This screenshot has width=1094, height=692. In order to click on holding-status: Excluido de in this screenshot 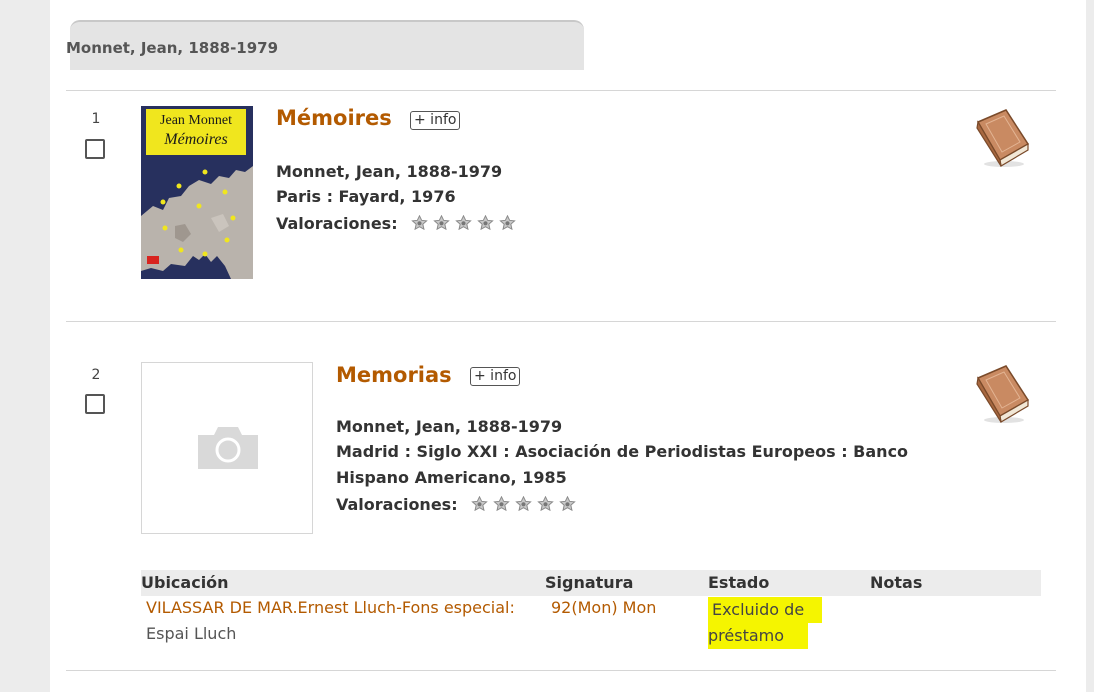, I will do `click(765, 610)`.